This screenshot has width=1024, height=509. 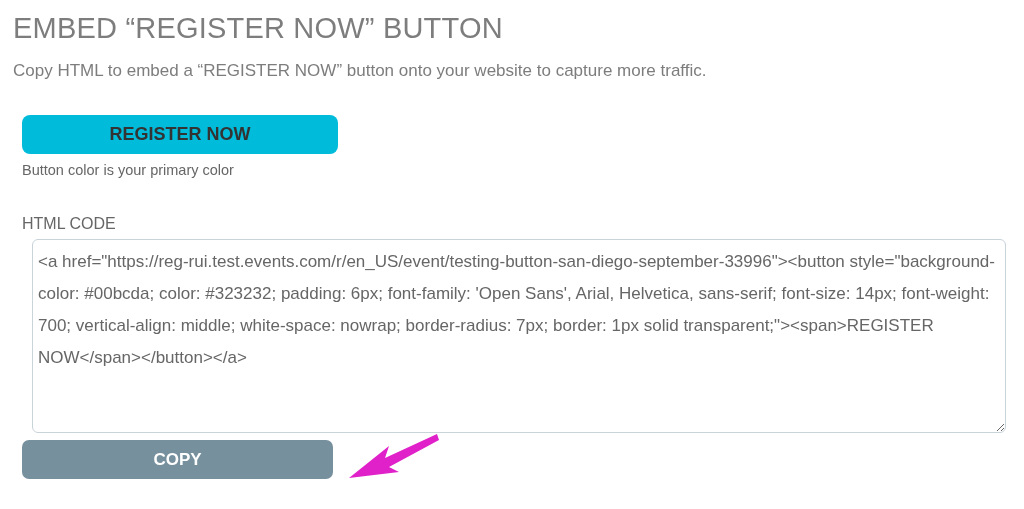 I want to click on page-title: EMBED “REGISTER NOW” BUTTON, so click(x=258, y=28).